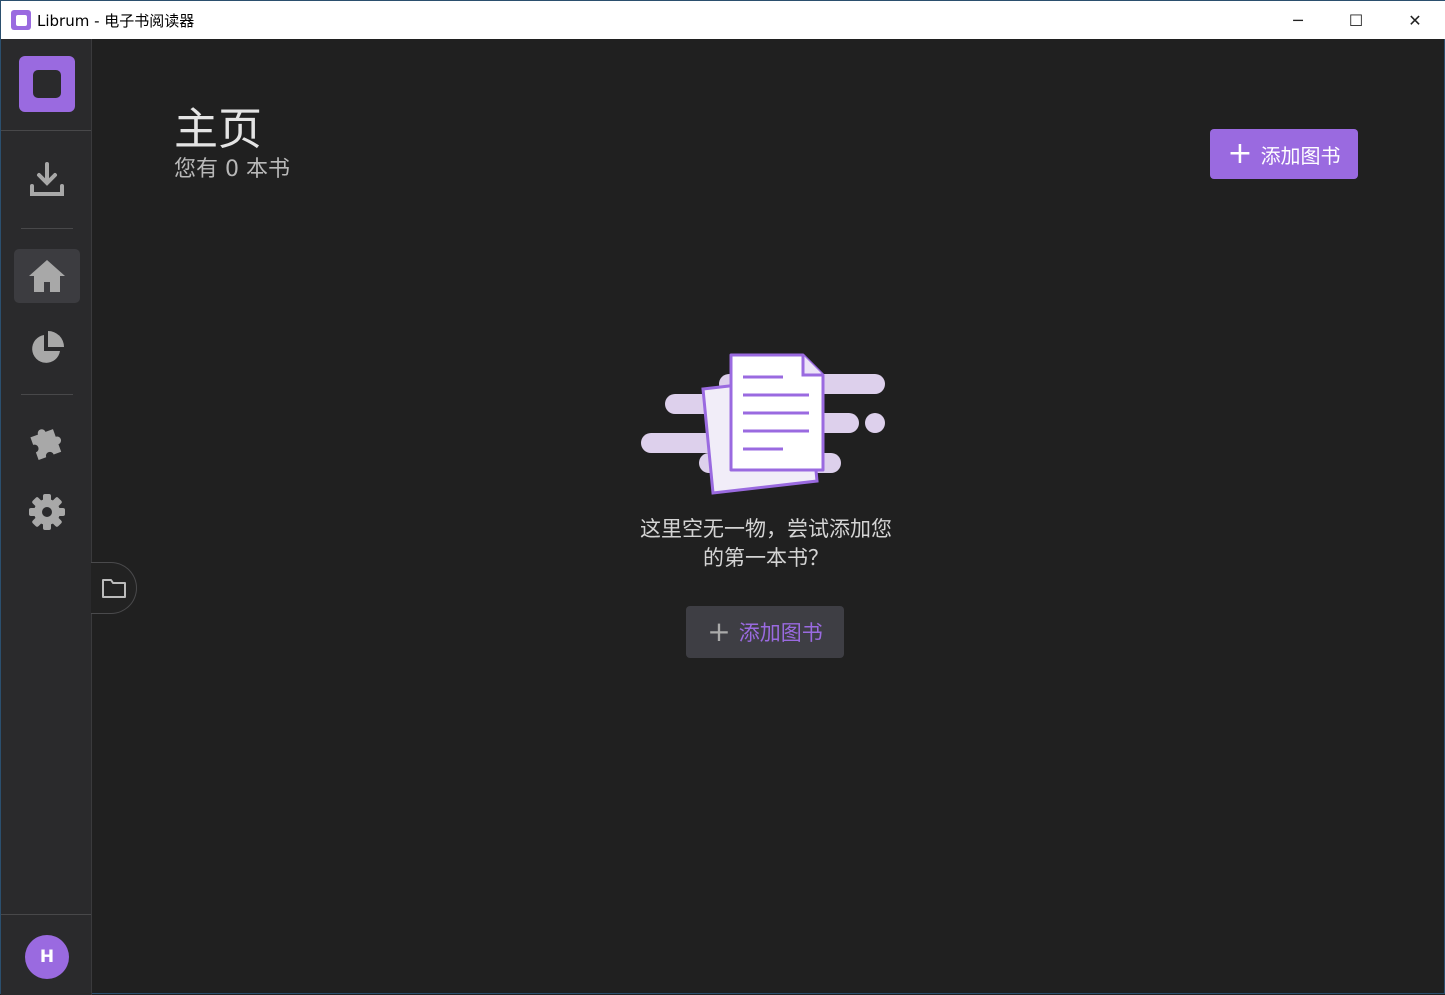 The image size is (1445, 995). I want to click on add-first-book-label: 添加图书, so click(780, 633).